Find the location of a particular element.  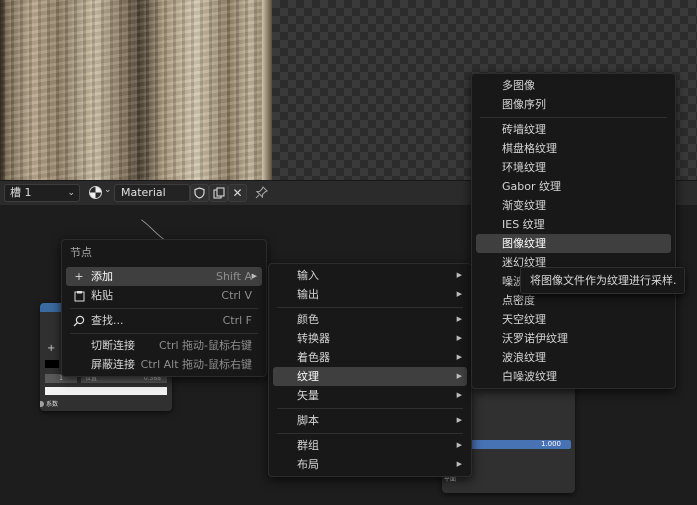

pin-button is located at coordinates (261, 193).